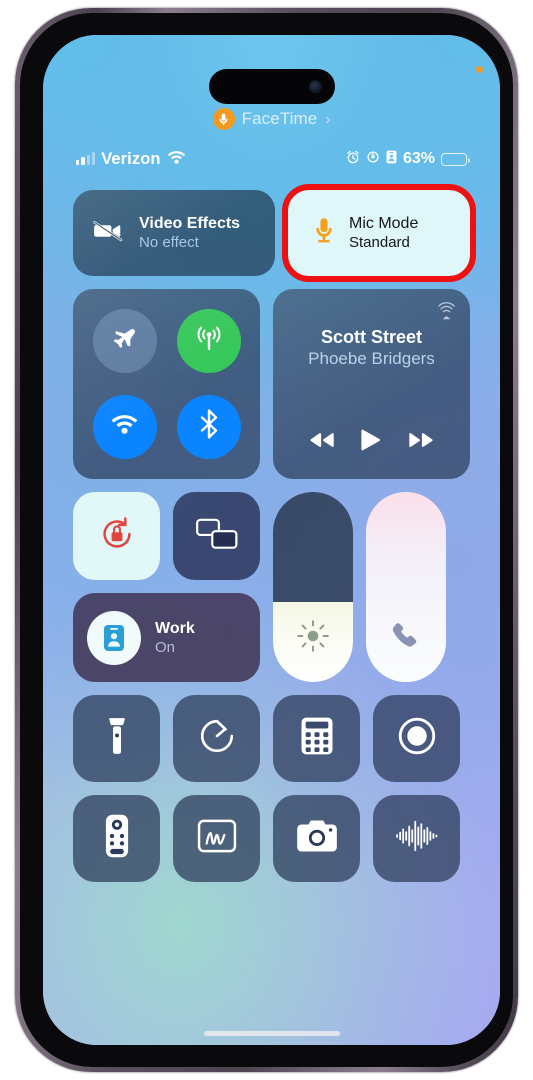 The height and width of the screenshot is (1080, 533). I want to click on camera-icon, so click(317, 838).